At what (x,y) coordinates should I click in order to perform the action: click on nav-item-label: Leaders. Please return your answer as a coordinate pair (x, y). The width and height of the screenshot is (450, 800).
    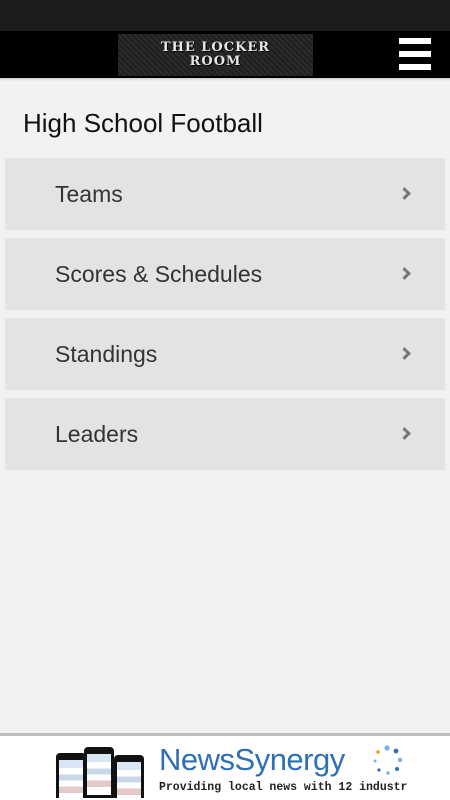
    Looking at the image, I should click on (97, 433).